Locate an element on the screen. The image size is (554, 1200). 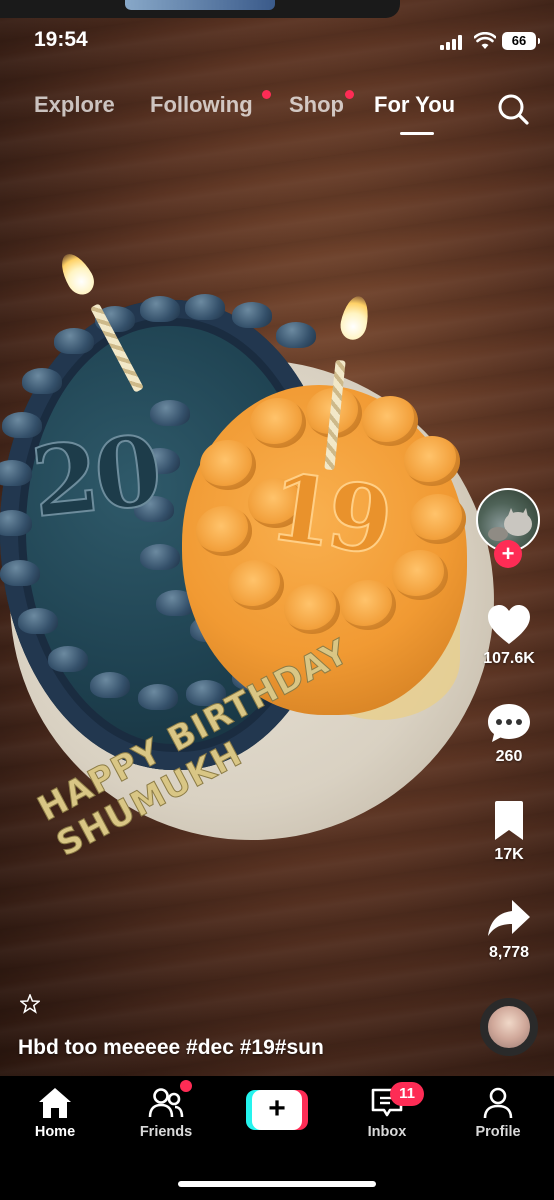
bookmark-icon is located at coordinates (509, 820).